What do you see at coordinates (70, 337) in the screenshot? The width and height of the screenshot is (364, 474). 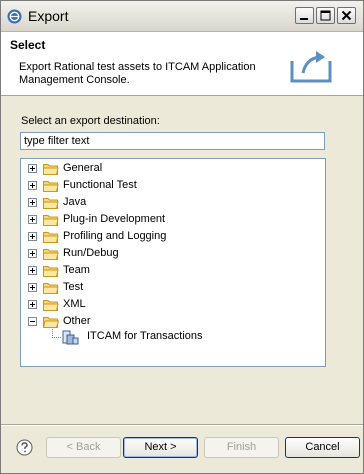 I see `itcam-icon` at bounding box center [70, 337].